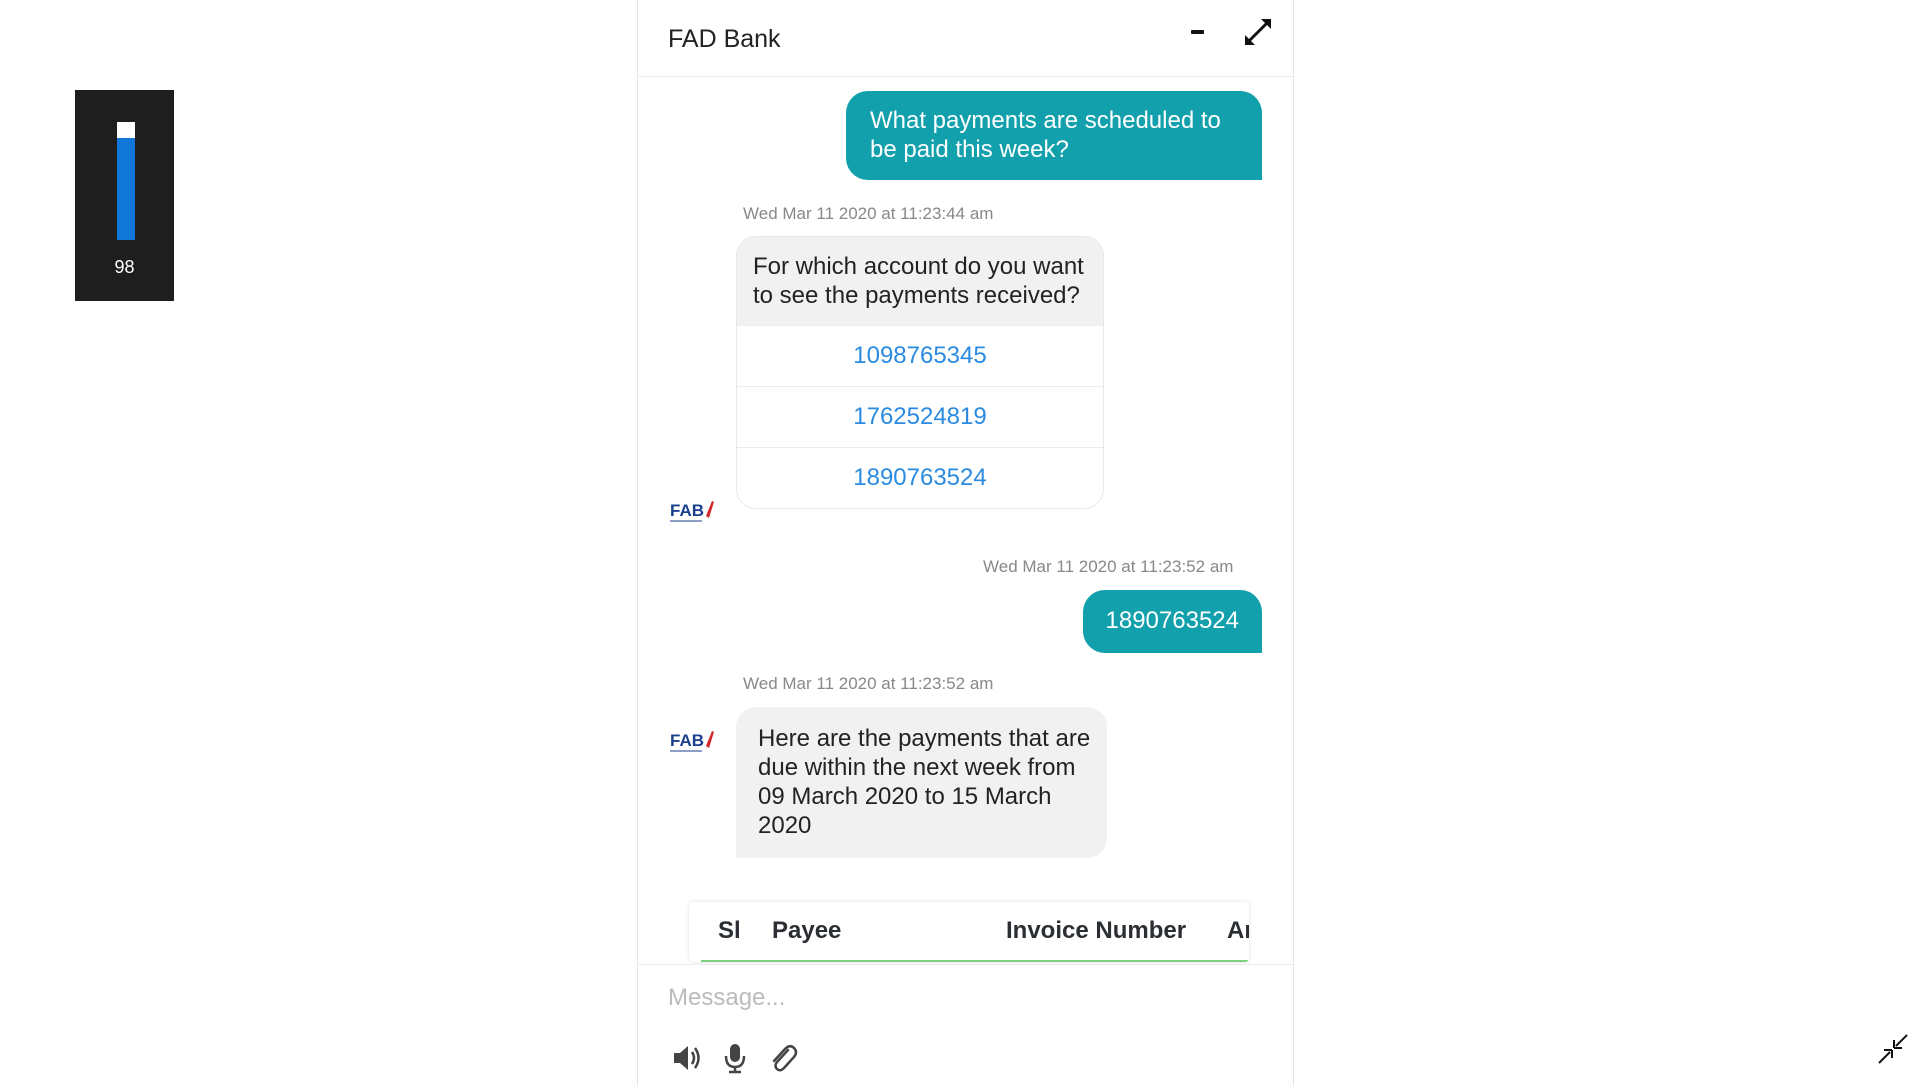  Describe the element at coordinates (975, 932) in the screenshot. I see `table-header-row: Sl Payee Invoice Number Am` at that location.